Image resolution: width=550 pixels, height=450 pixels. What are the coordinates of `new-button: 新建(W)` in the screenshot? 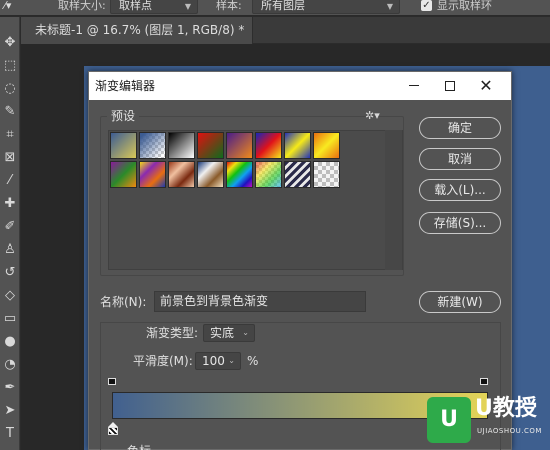 It's located at (460, 302).